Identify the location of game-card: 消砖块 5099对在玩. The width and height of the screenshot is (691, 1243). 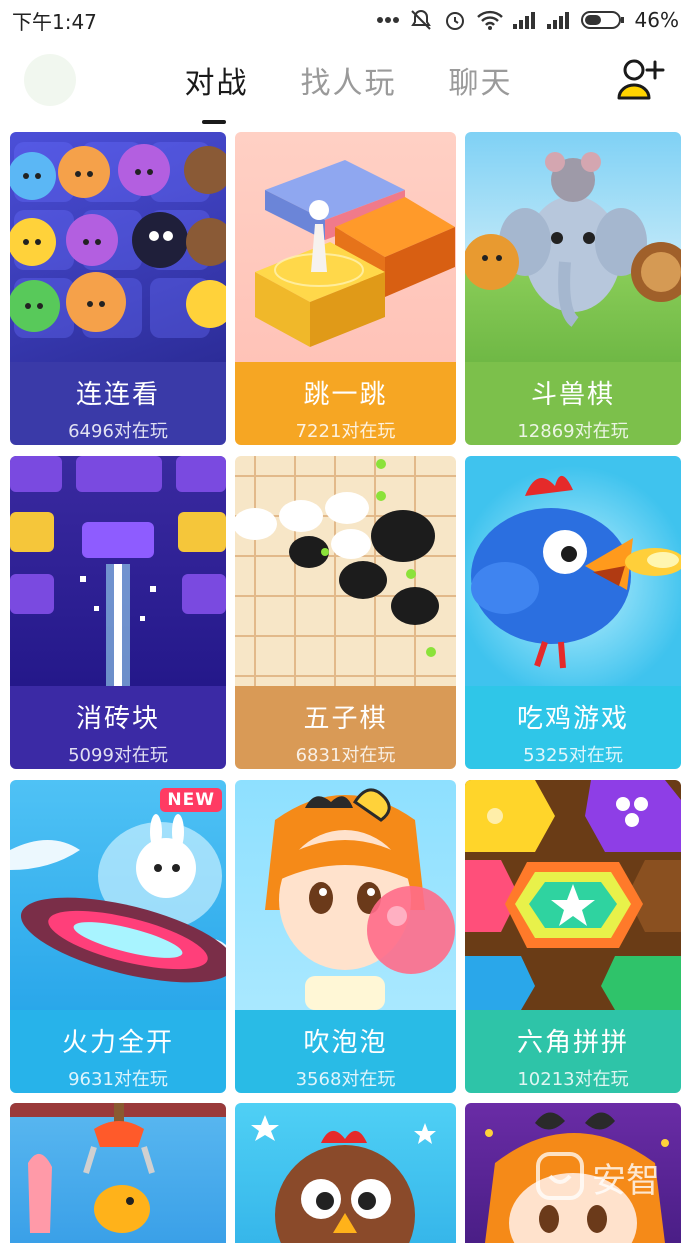
(118, 612).